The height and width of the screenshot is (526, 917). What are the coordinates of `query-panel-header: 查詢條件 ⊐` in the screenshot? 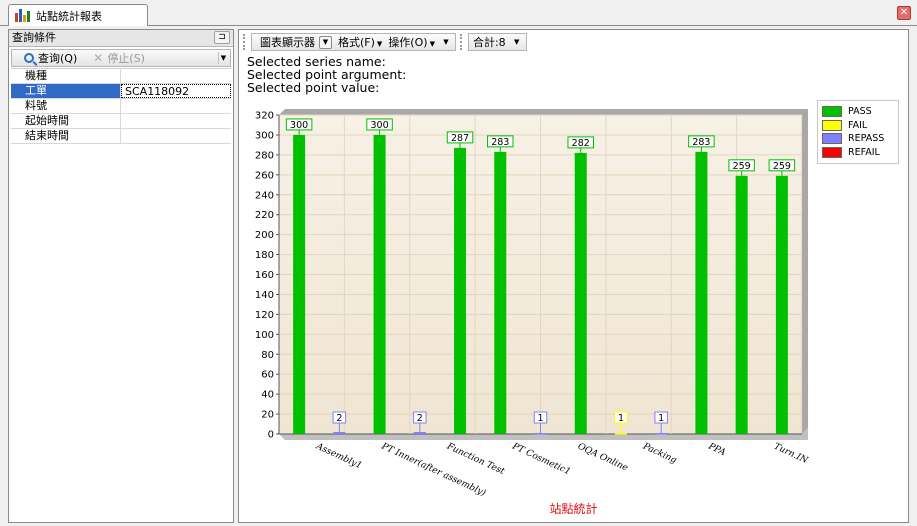 It's located at (121, 38).